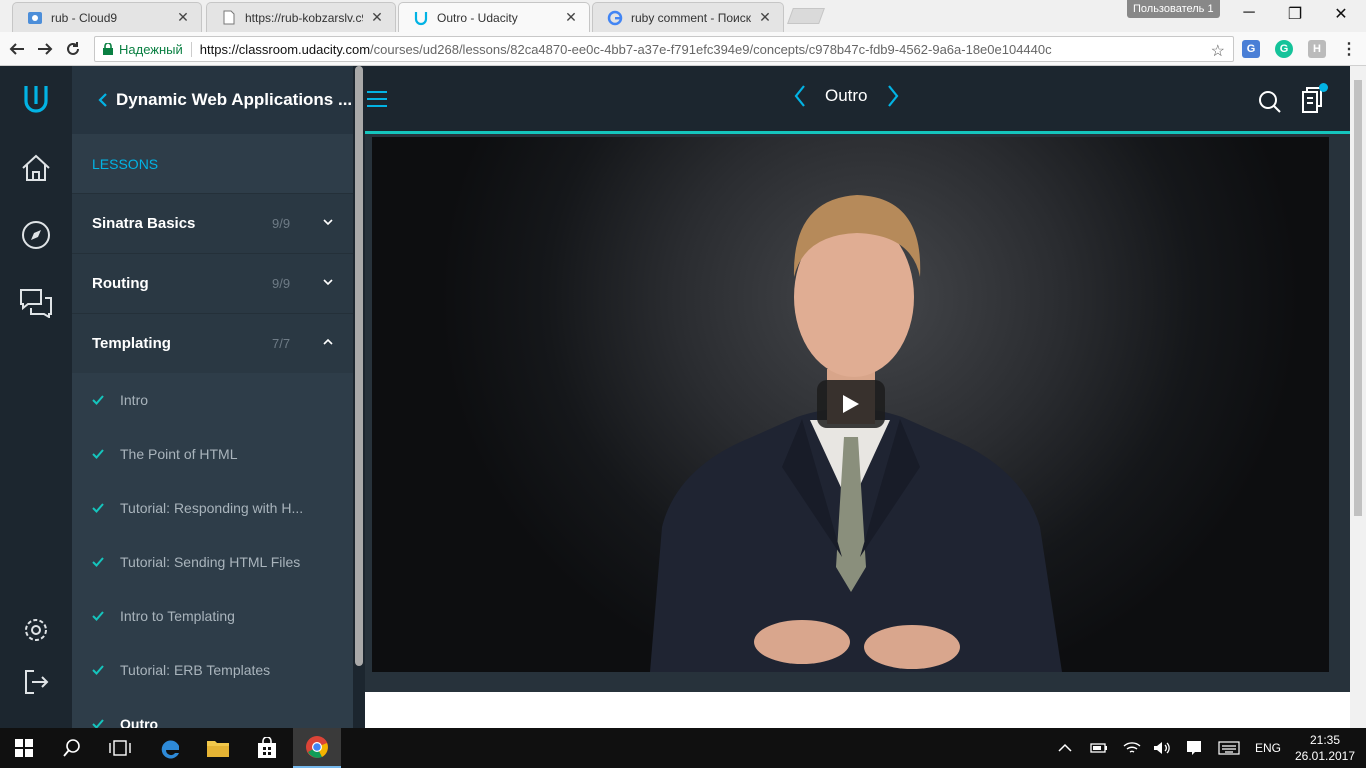  What do you see at coordinates (212, 343) in the screenshot?
I see `lesson-item-templating: Templating 7/7` at bounding box center [212, 343].